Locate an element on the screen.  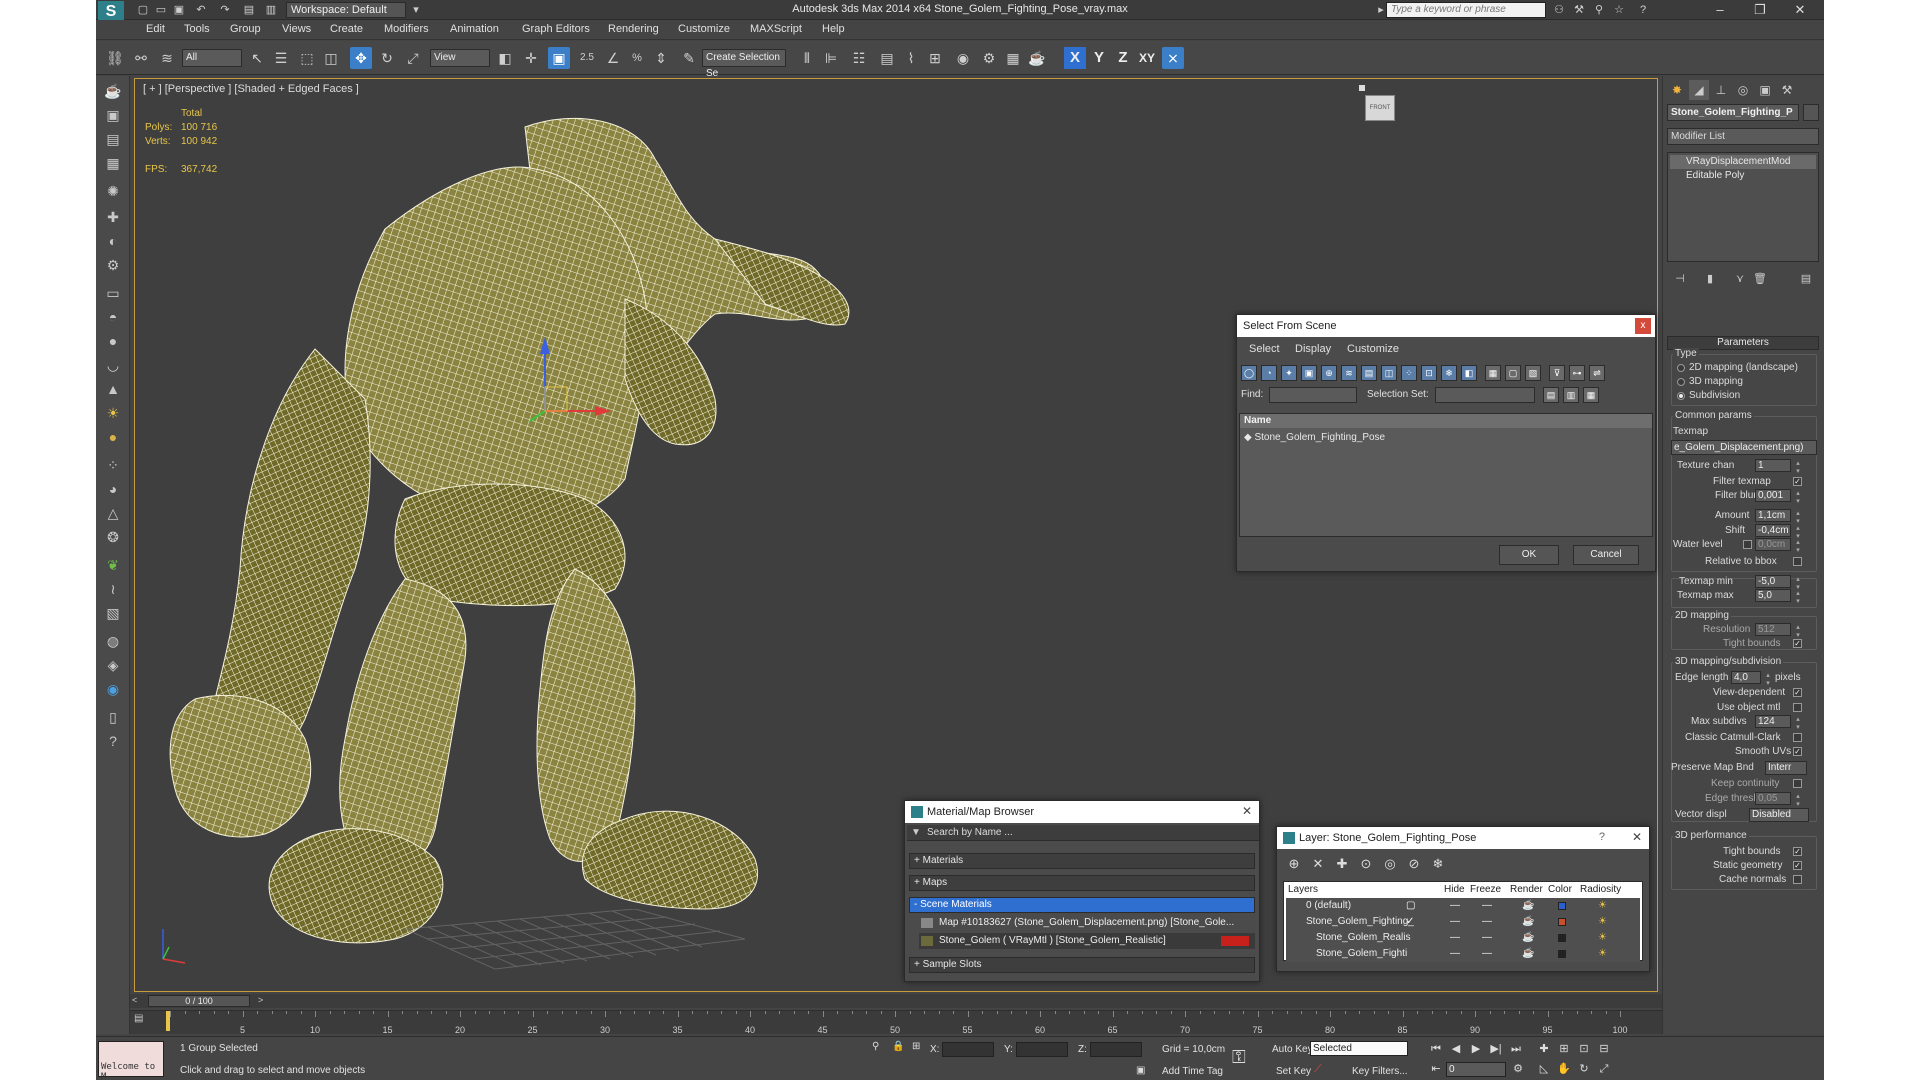
sfs-menu-select: Select is located at coordinates (1264, 349).